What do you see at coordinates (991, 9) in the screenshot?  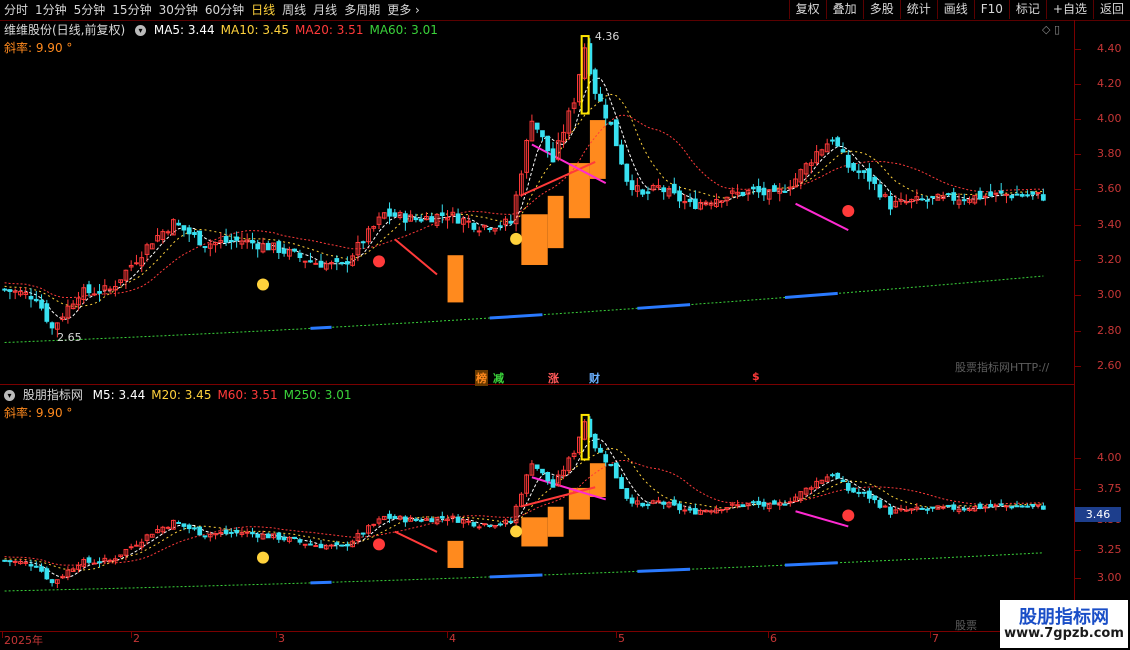 I see `toolbar-button: F10` at bounding box center [991, 9].